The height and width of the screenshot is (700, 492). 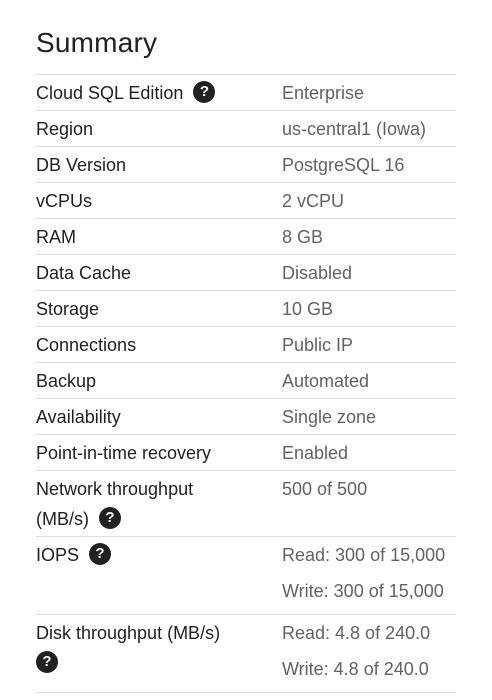 I want to click on row-value-group: Read: 300 of 15,000 Write: 300 of 15,000, so click(x=369, y=575).